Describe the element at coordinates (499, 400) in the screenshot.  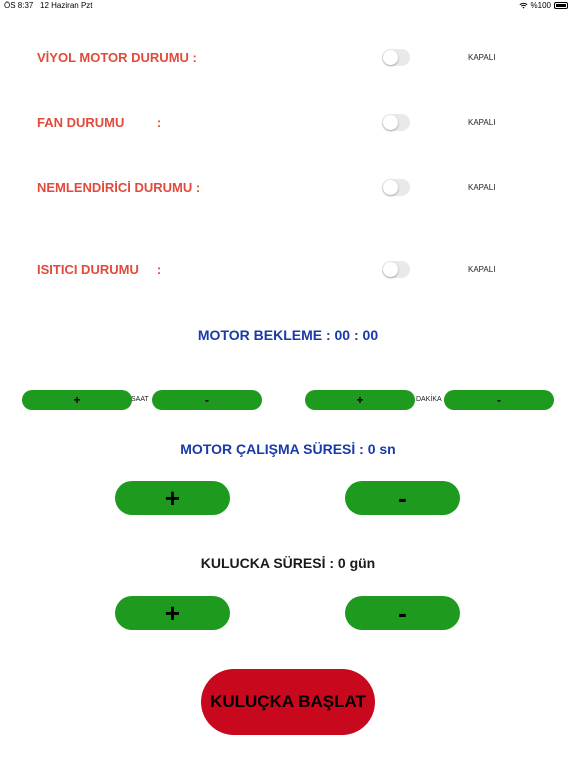
I see `minute-minus-button: -` at that location.